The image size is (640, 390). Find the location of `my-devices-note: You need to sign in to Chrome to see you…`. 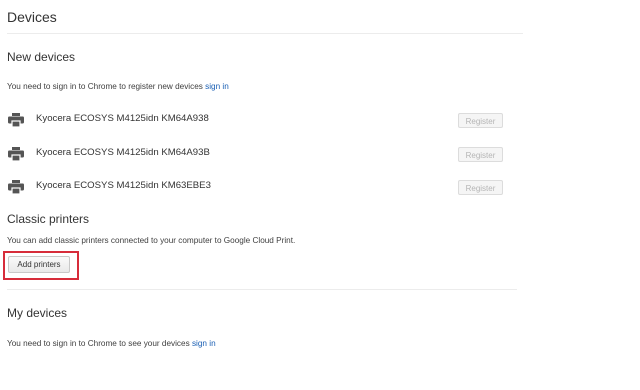

my-devices-note: You need to sign in to Chrome to see you… is located at coordinates (111, 343).